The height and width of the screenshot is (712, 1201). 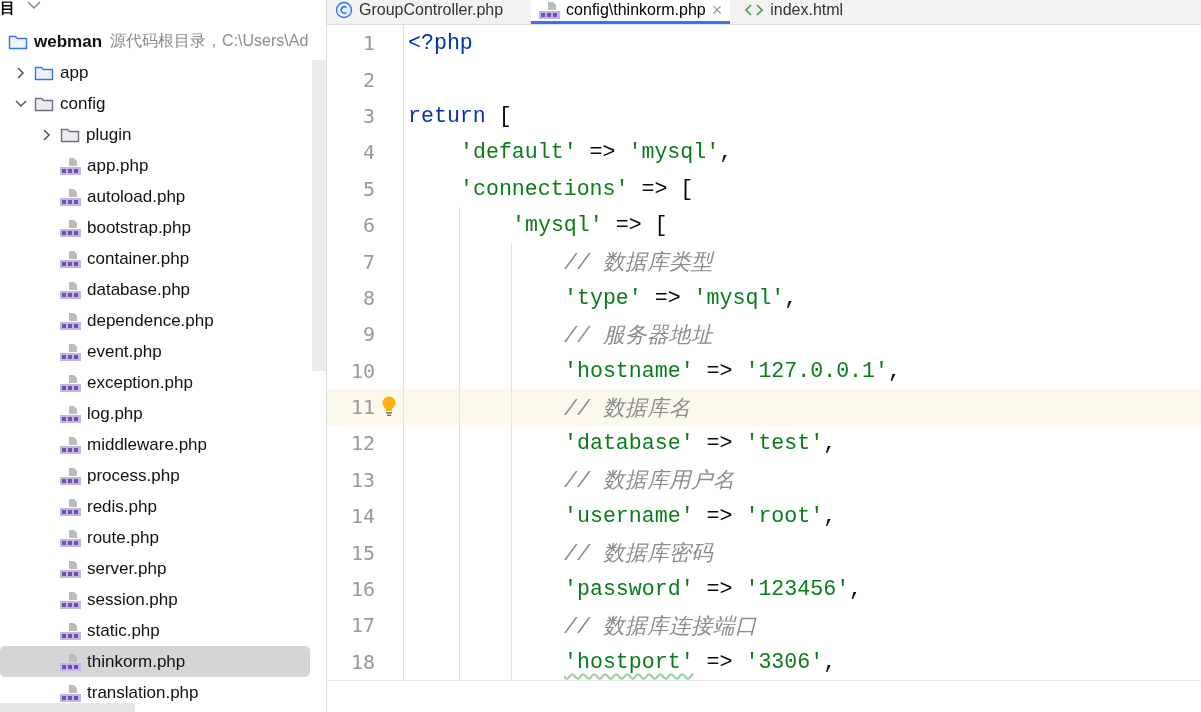 I want to click on editor-tab: GroupController.php, so click(x=419, y=12).